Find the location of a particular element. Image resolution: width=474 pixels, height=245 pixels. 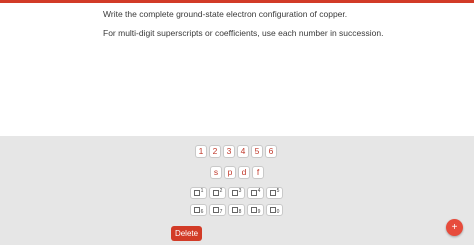

key-p: p is located at coordinates (230, 172).